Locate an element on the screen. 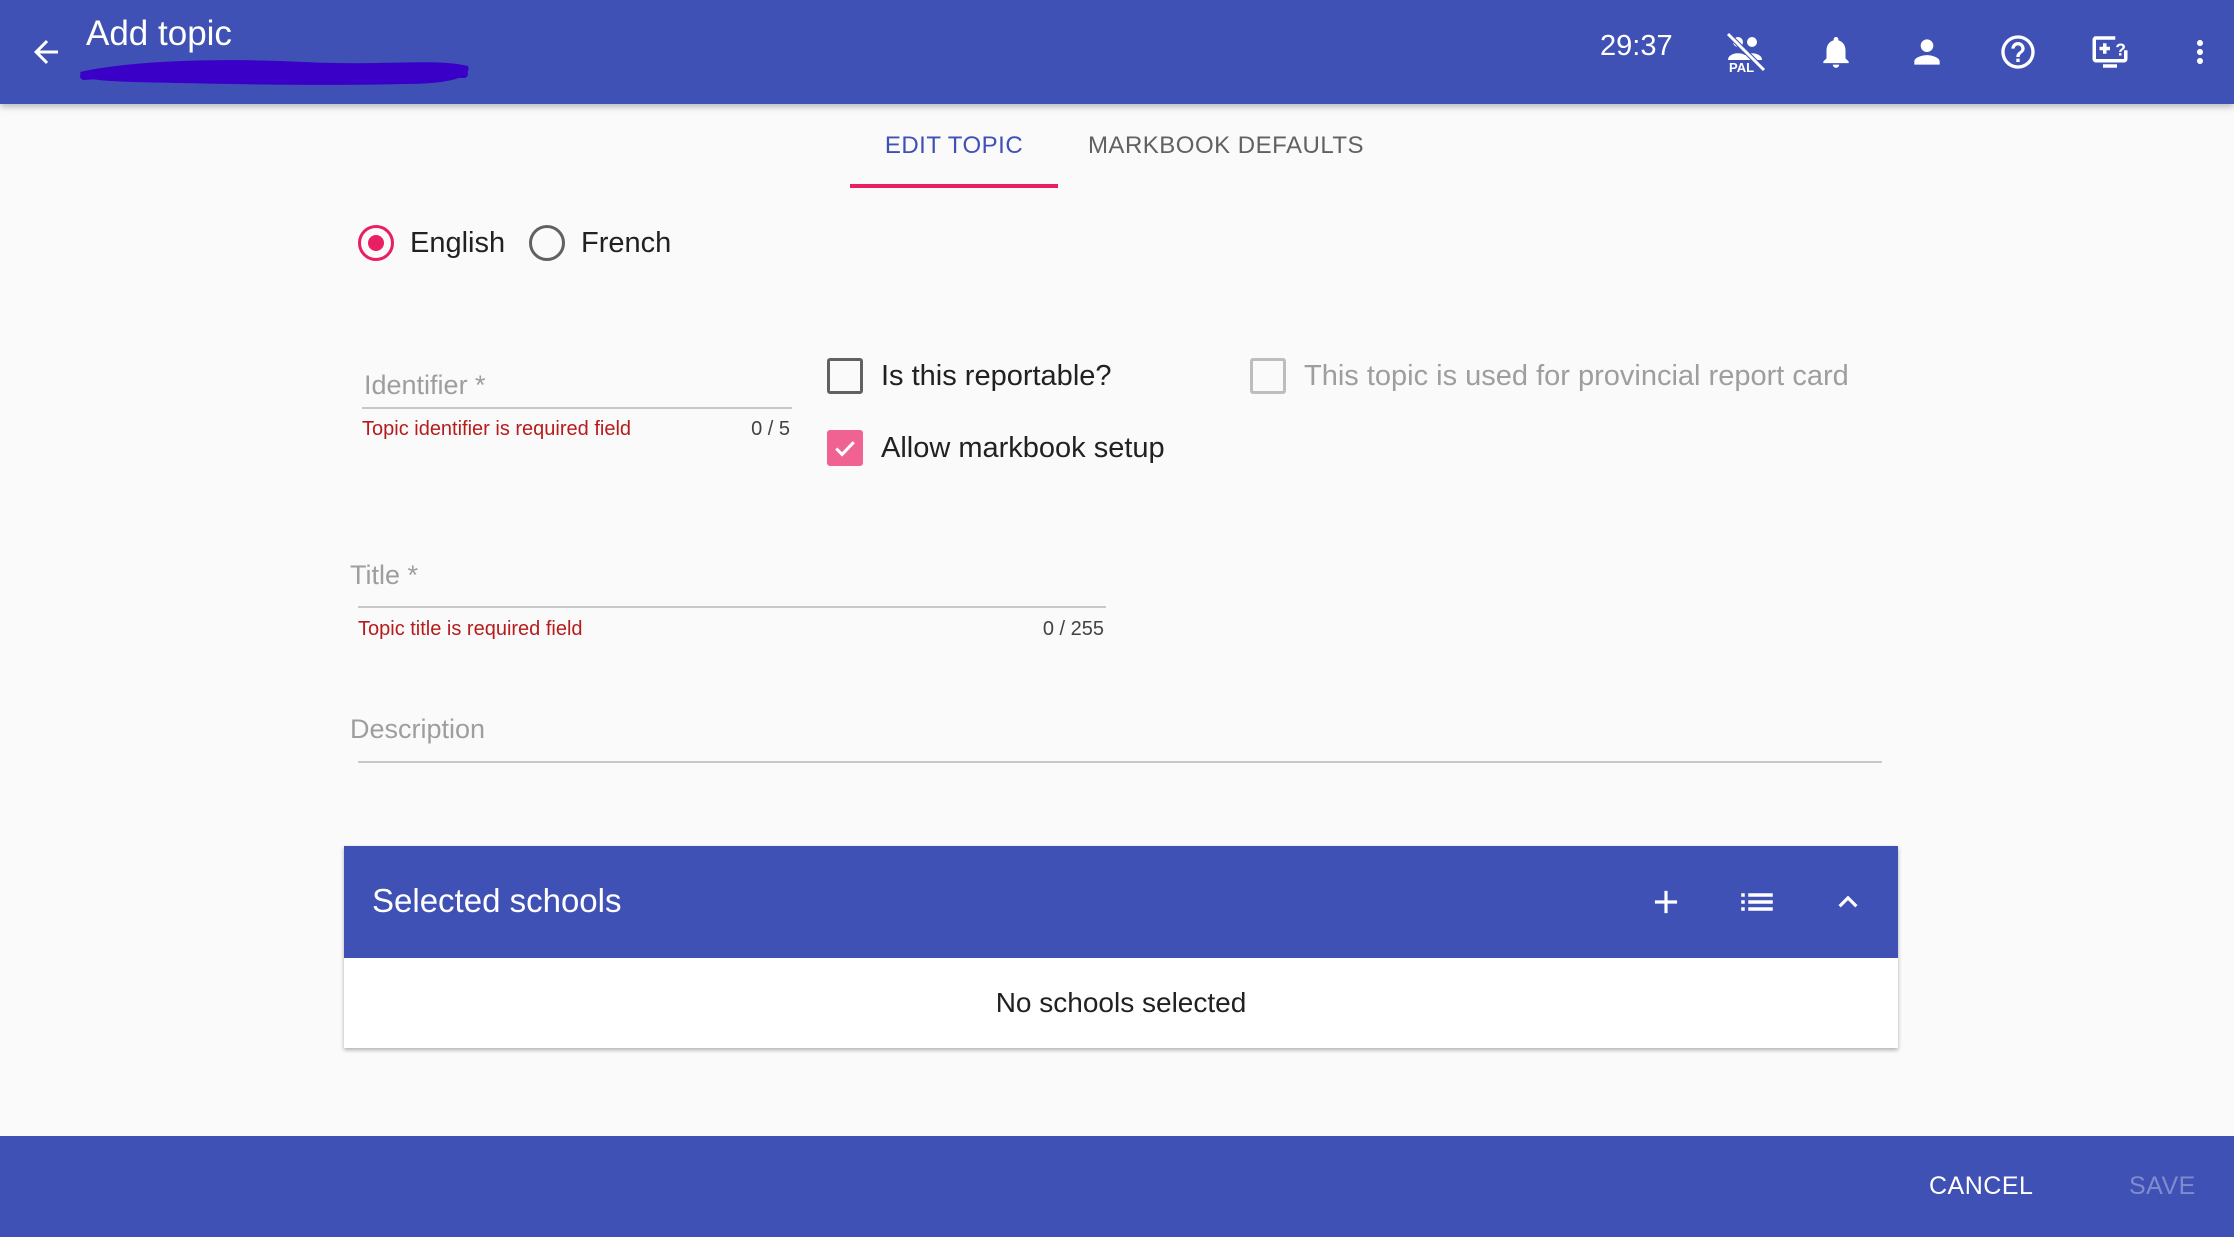 Image resolution: width=2234 pixels, height=1237 pixels. more-options-button is located at coordinates (2200, 52).